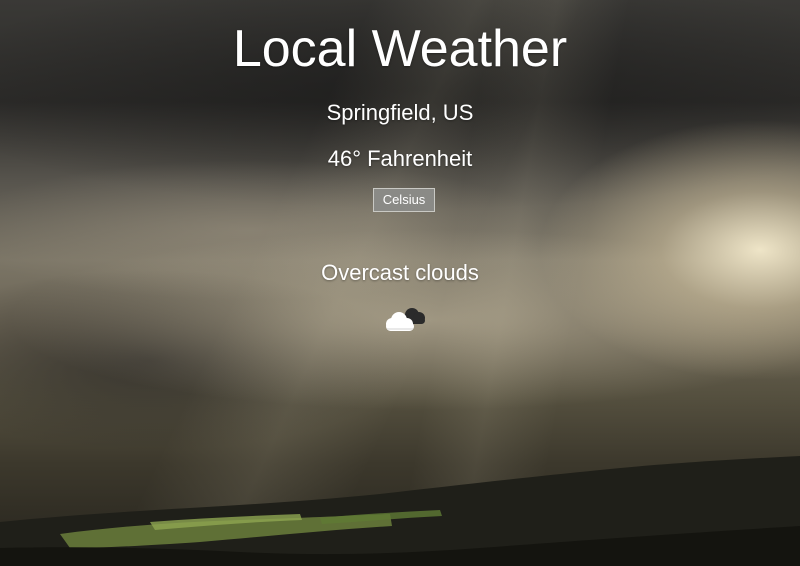 This screenshot has width=800, height=566. I want to click on condition-label: Overcast clouds, so click(400, 272).